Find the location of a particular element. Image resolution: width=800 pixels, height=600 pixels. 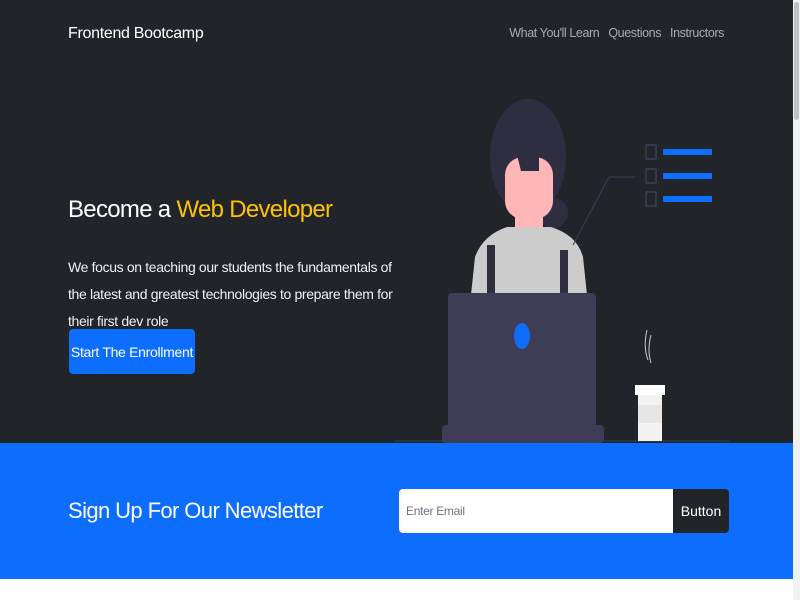

nav-links: What You'll Learn Questions Instructors is located at coordinates (616, 33).